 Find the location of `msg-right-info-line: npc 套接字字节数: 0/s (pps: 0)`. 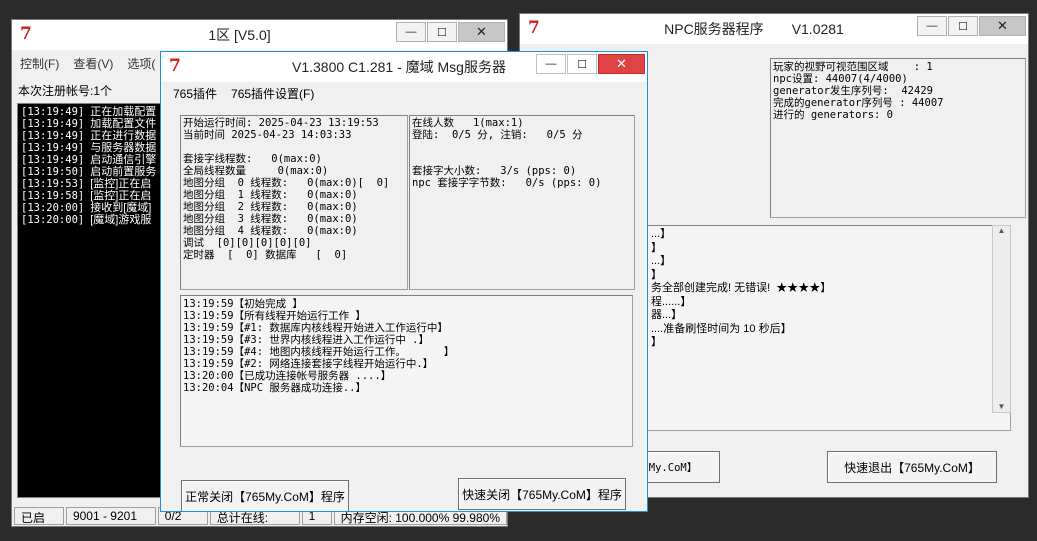

msg-right-info-line: npc 套接字字节数: 0/s (pps: 0) is located at coordinates (507, 183).